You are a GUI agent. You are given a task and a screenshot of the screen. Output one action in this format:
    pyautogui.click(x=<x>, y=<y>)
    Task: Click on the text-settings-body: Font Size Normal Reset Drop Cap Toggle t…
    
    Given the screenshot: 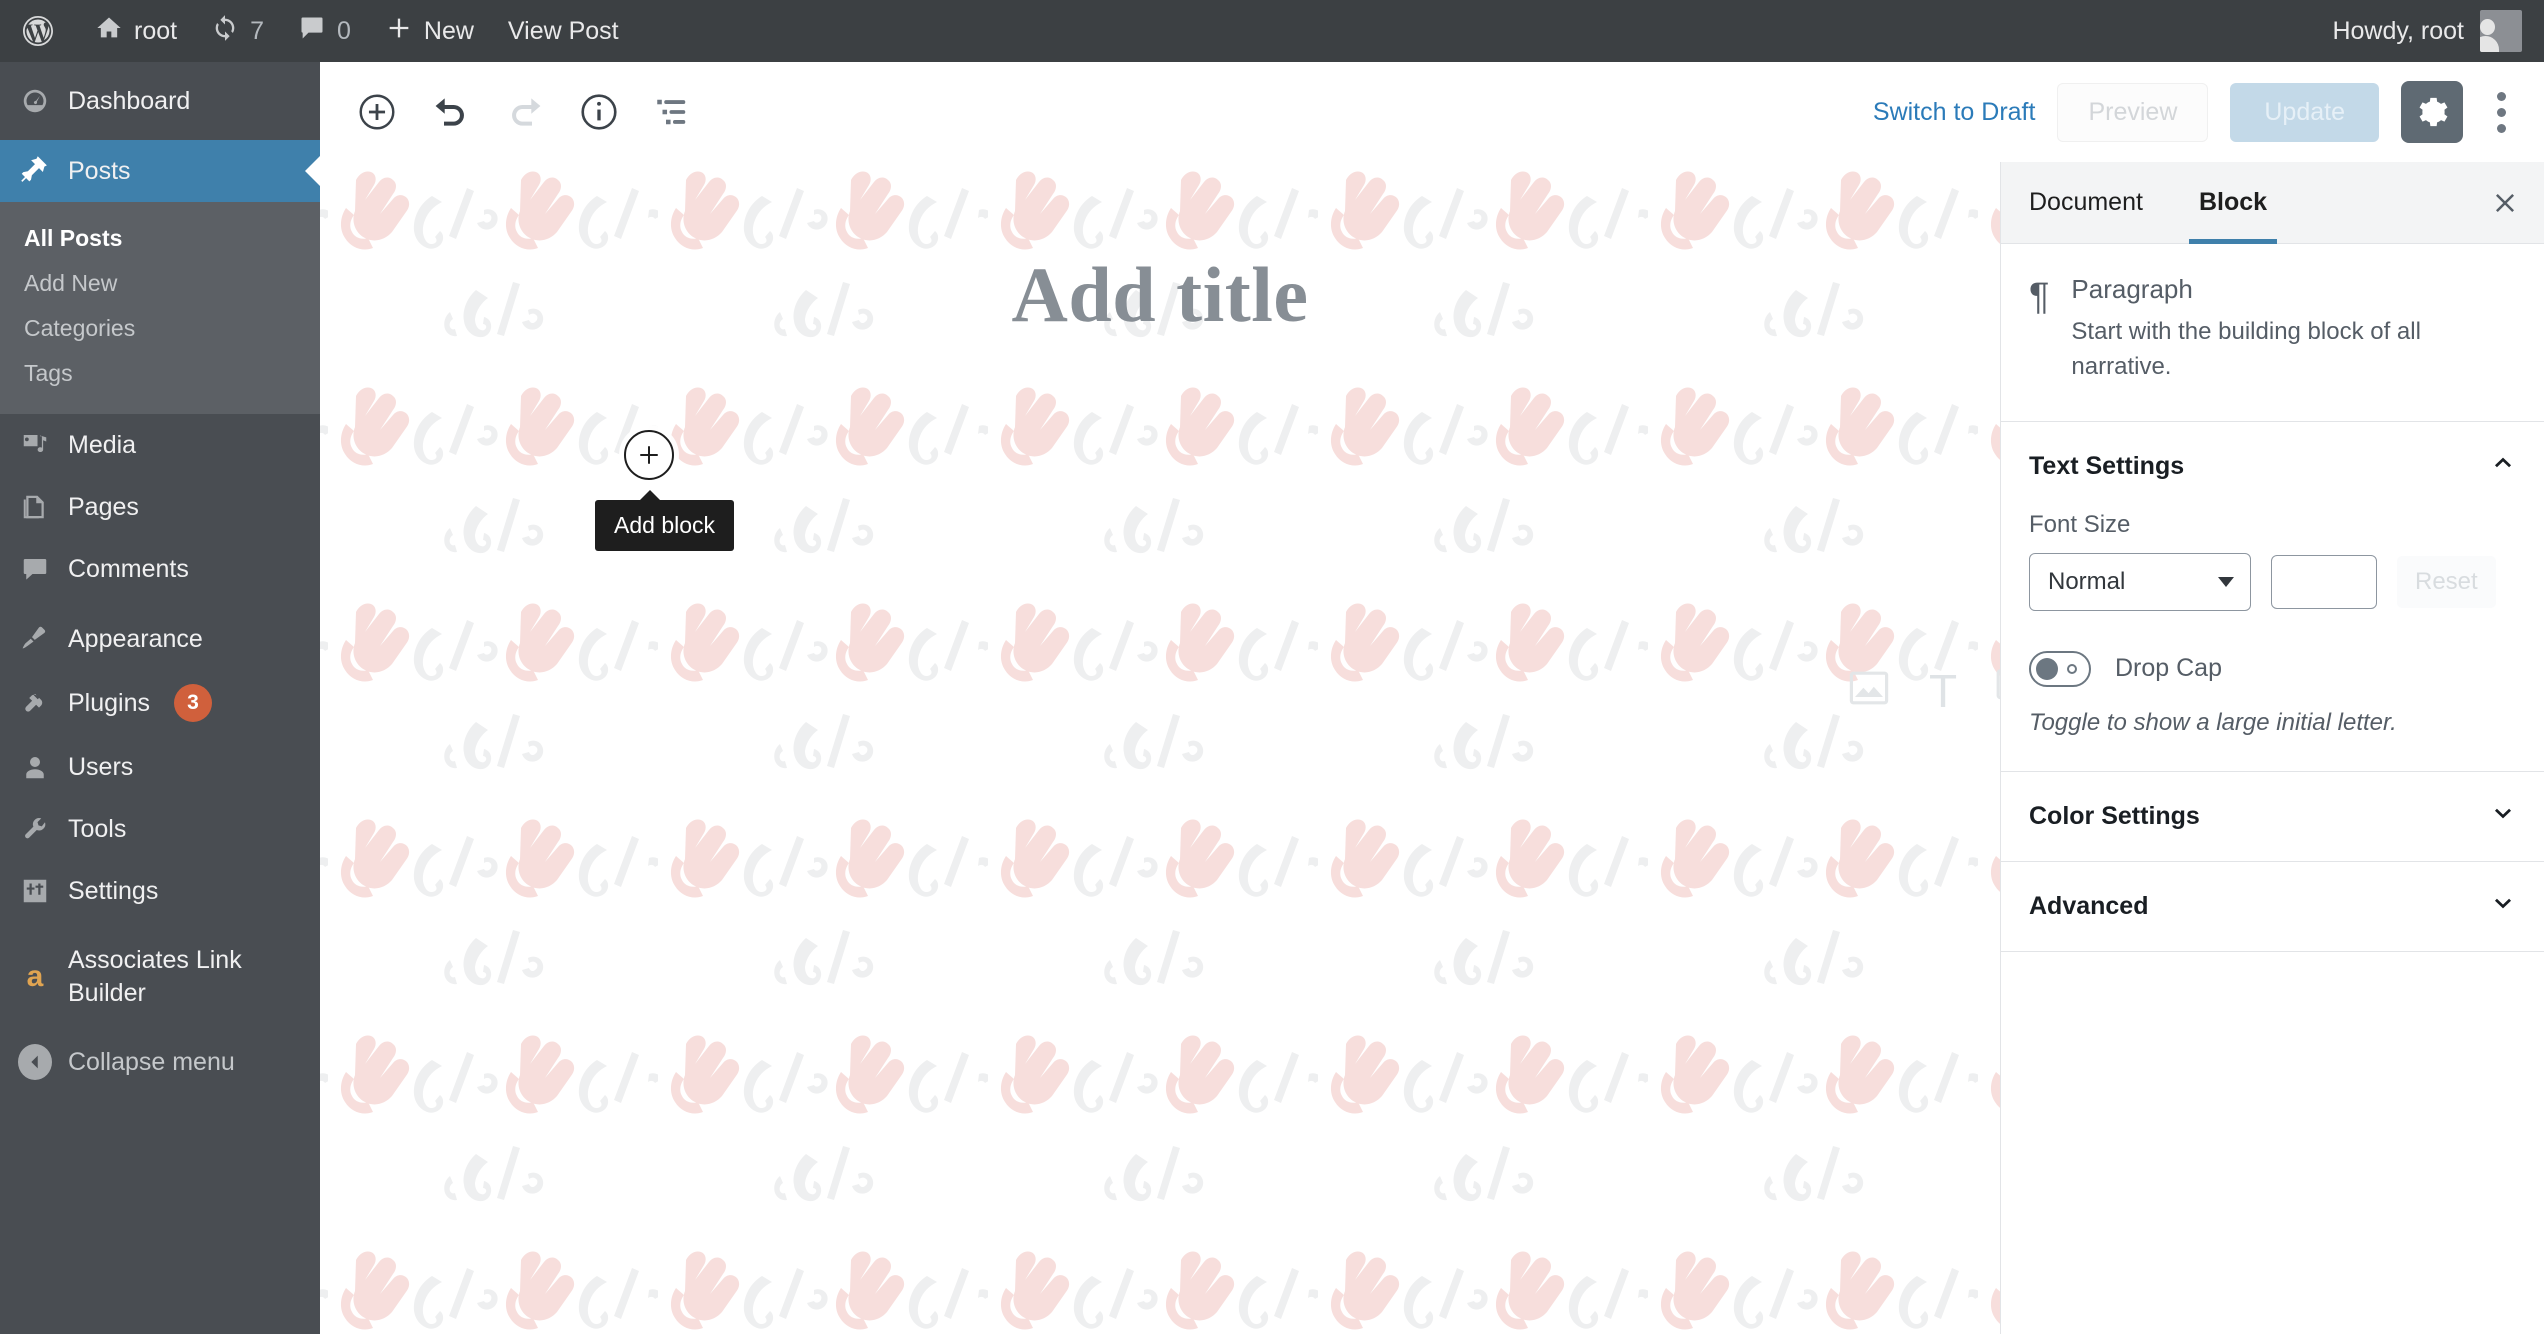 What is the action you would take?
    pyautogui.click(x=2272, y=641)
    